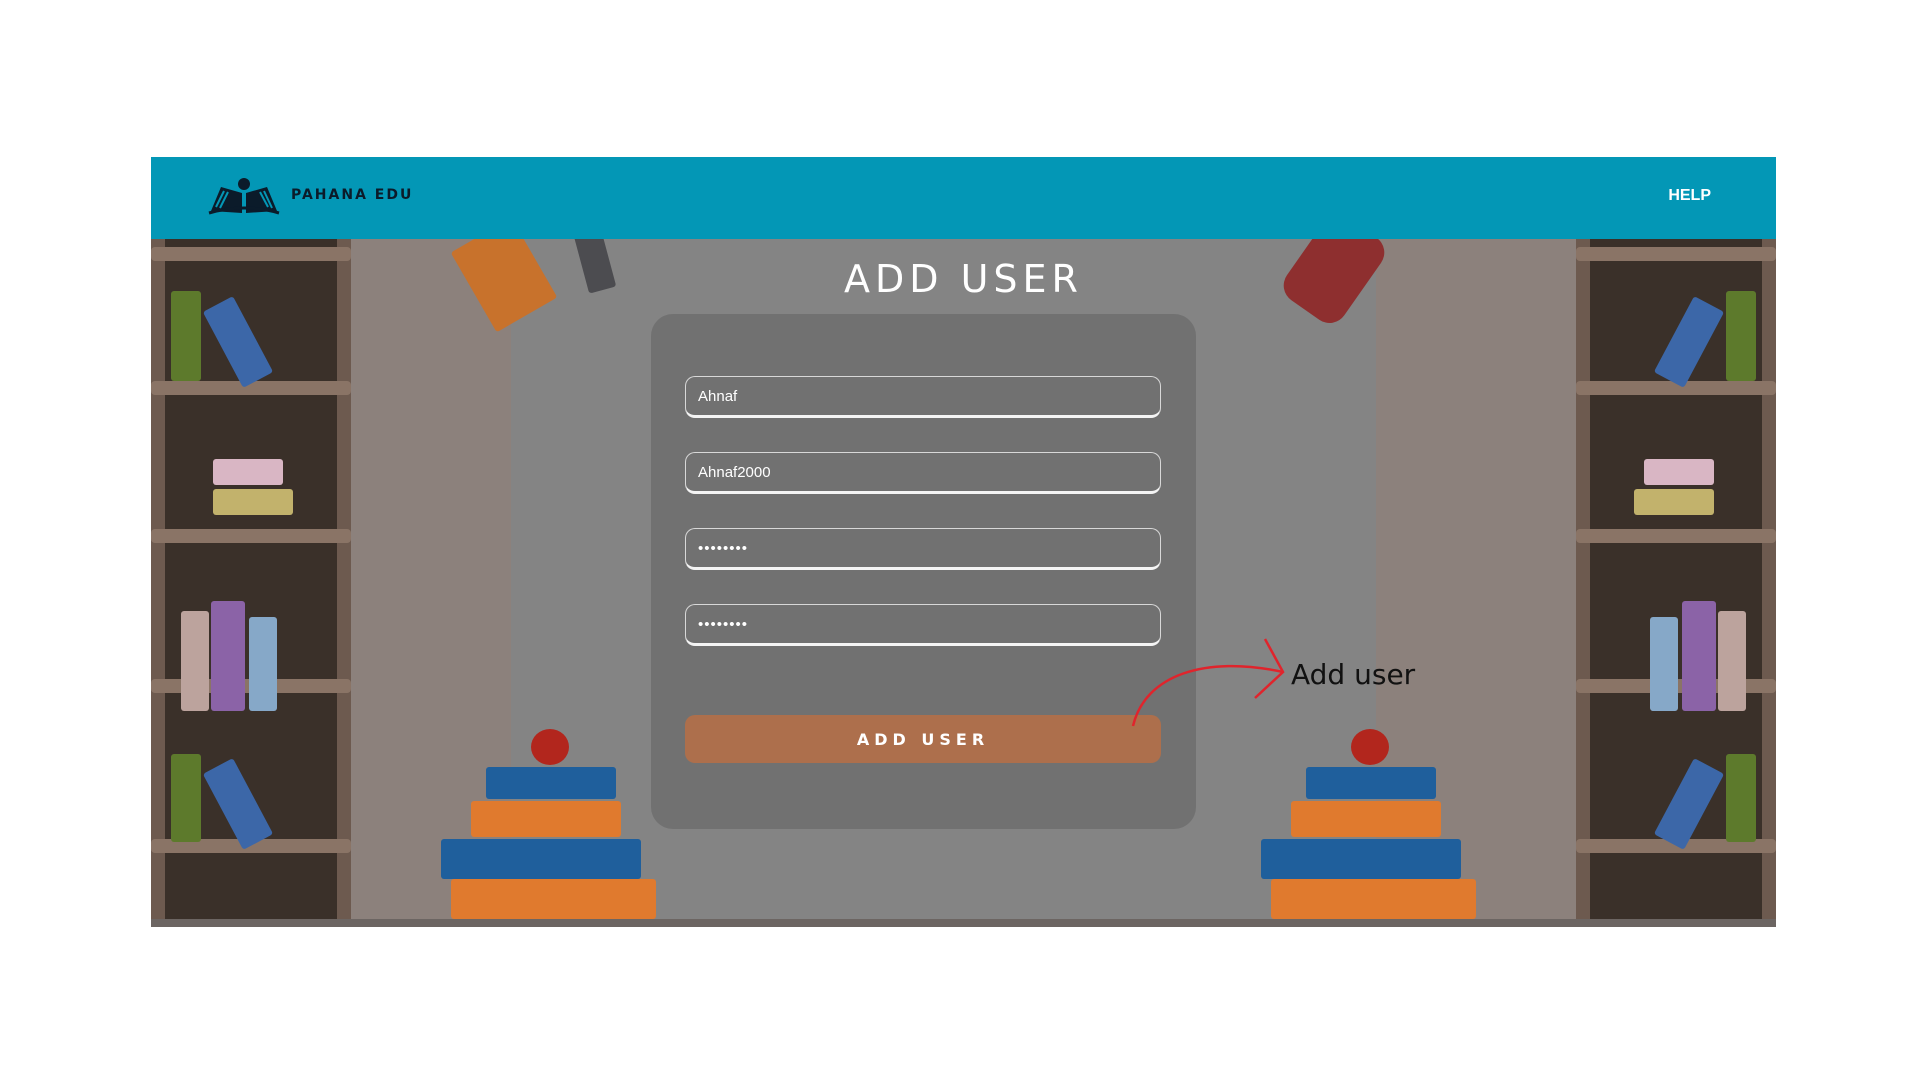  Describe the element at coordinates (963, 198) in the screenshot. I see `navbar: PAHANA EDU HELP` at that location.